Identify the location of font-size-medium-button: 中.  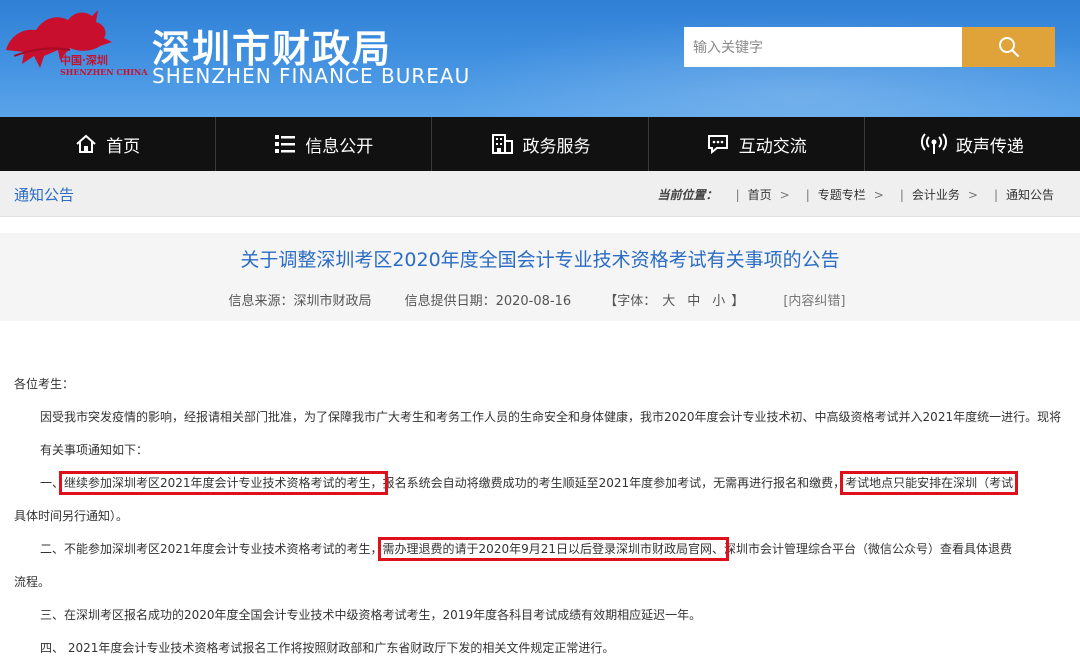
(693, 299).